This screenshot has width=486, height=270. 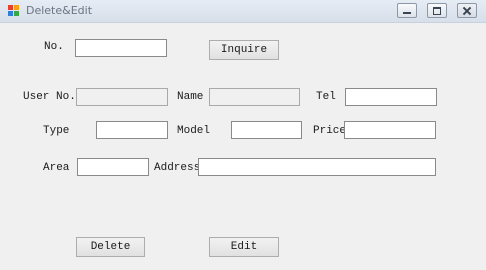 I want to click on price-label: Price, so click(x=330, y=131).